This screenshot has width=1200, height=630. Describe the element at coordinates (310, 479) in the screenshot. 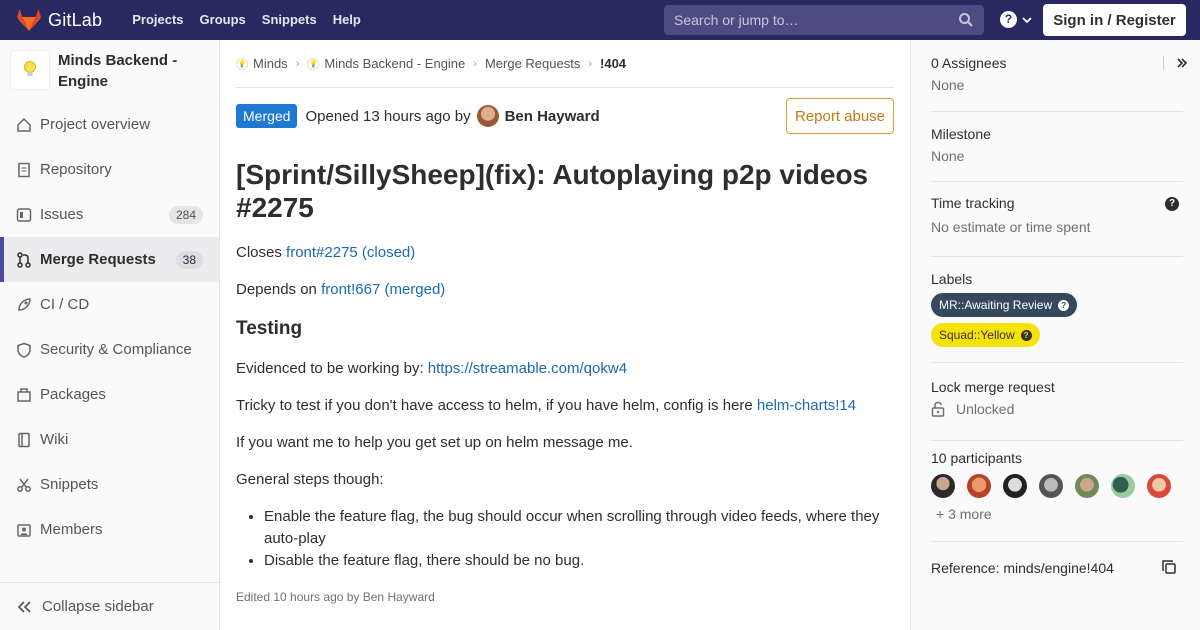

I see `general-steps-line: General steps though:` at that location.